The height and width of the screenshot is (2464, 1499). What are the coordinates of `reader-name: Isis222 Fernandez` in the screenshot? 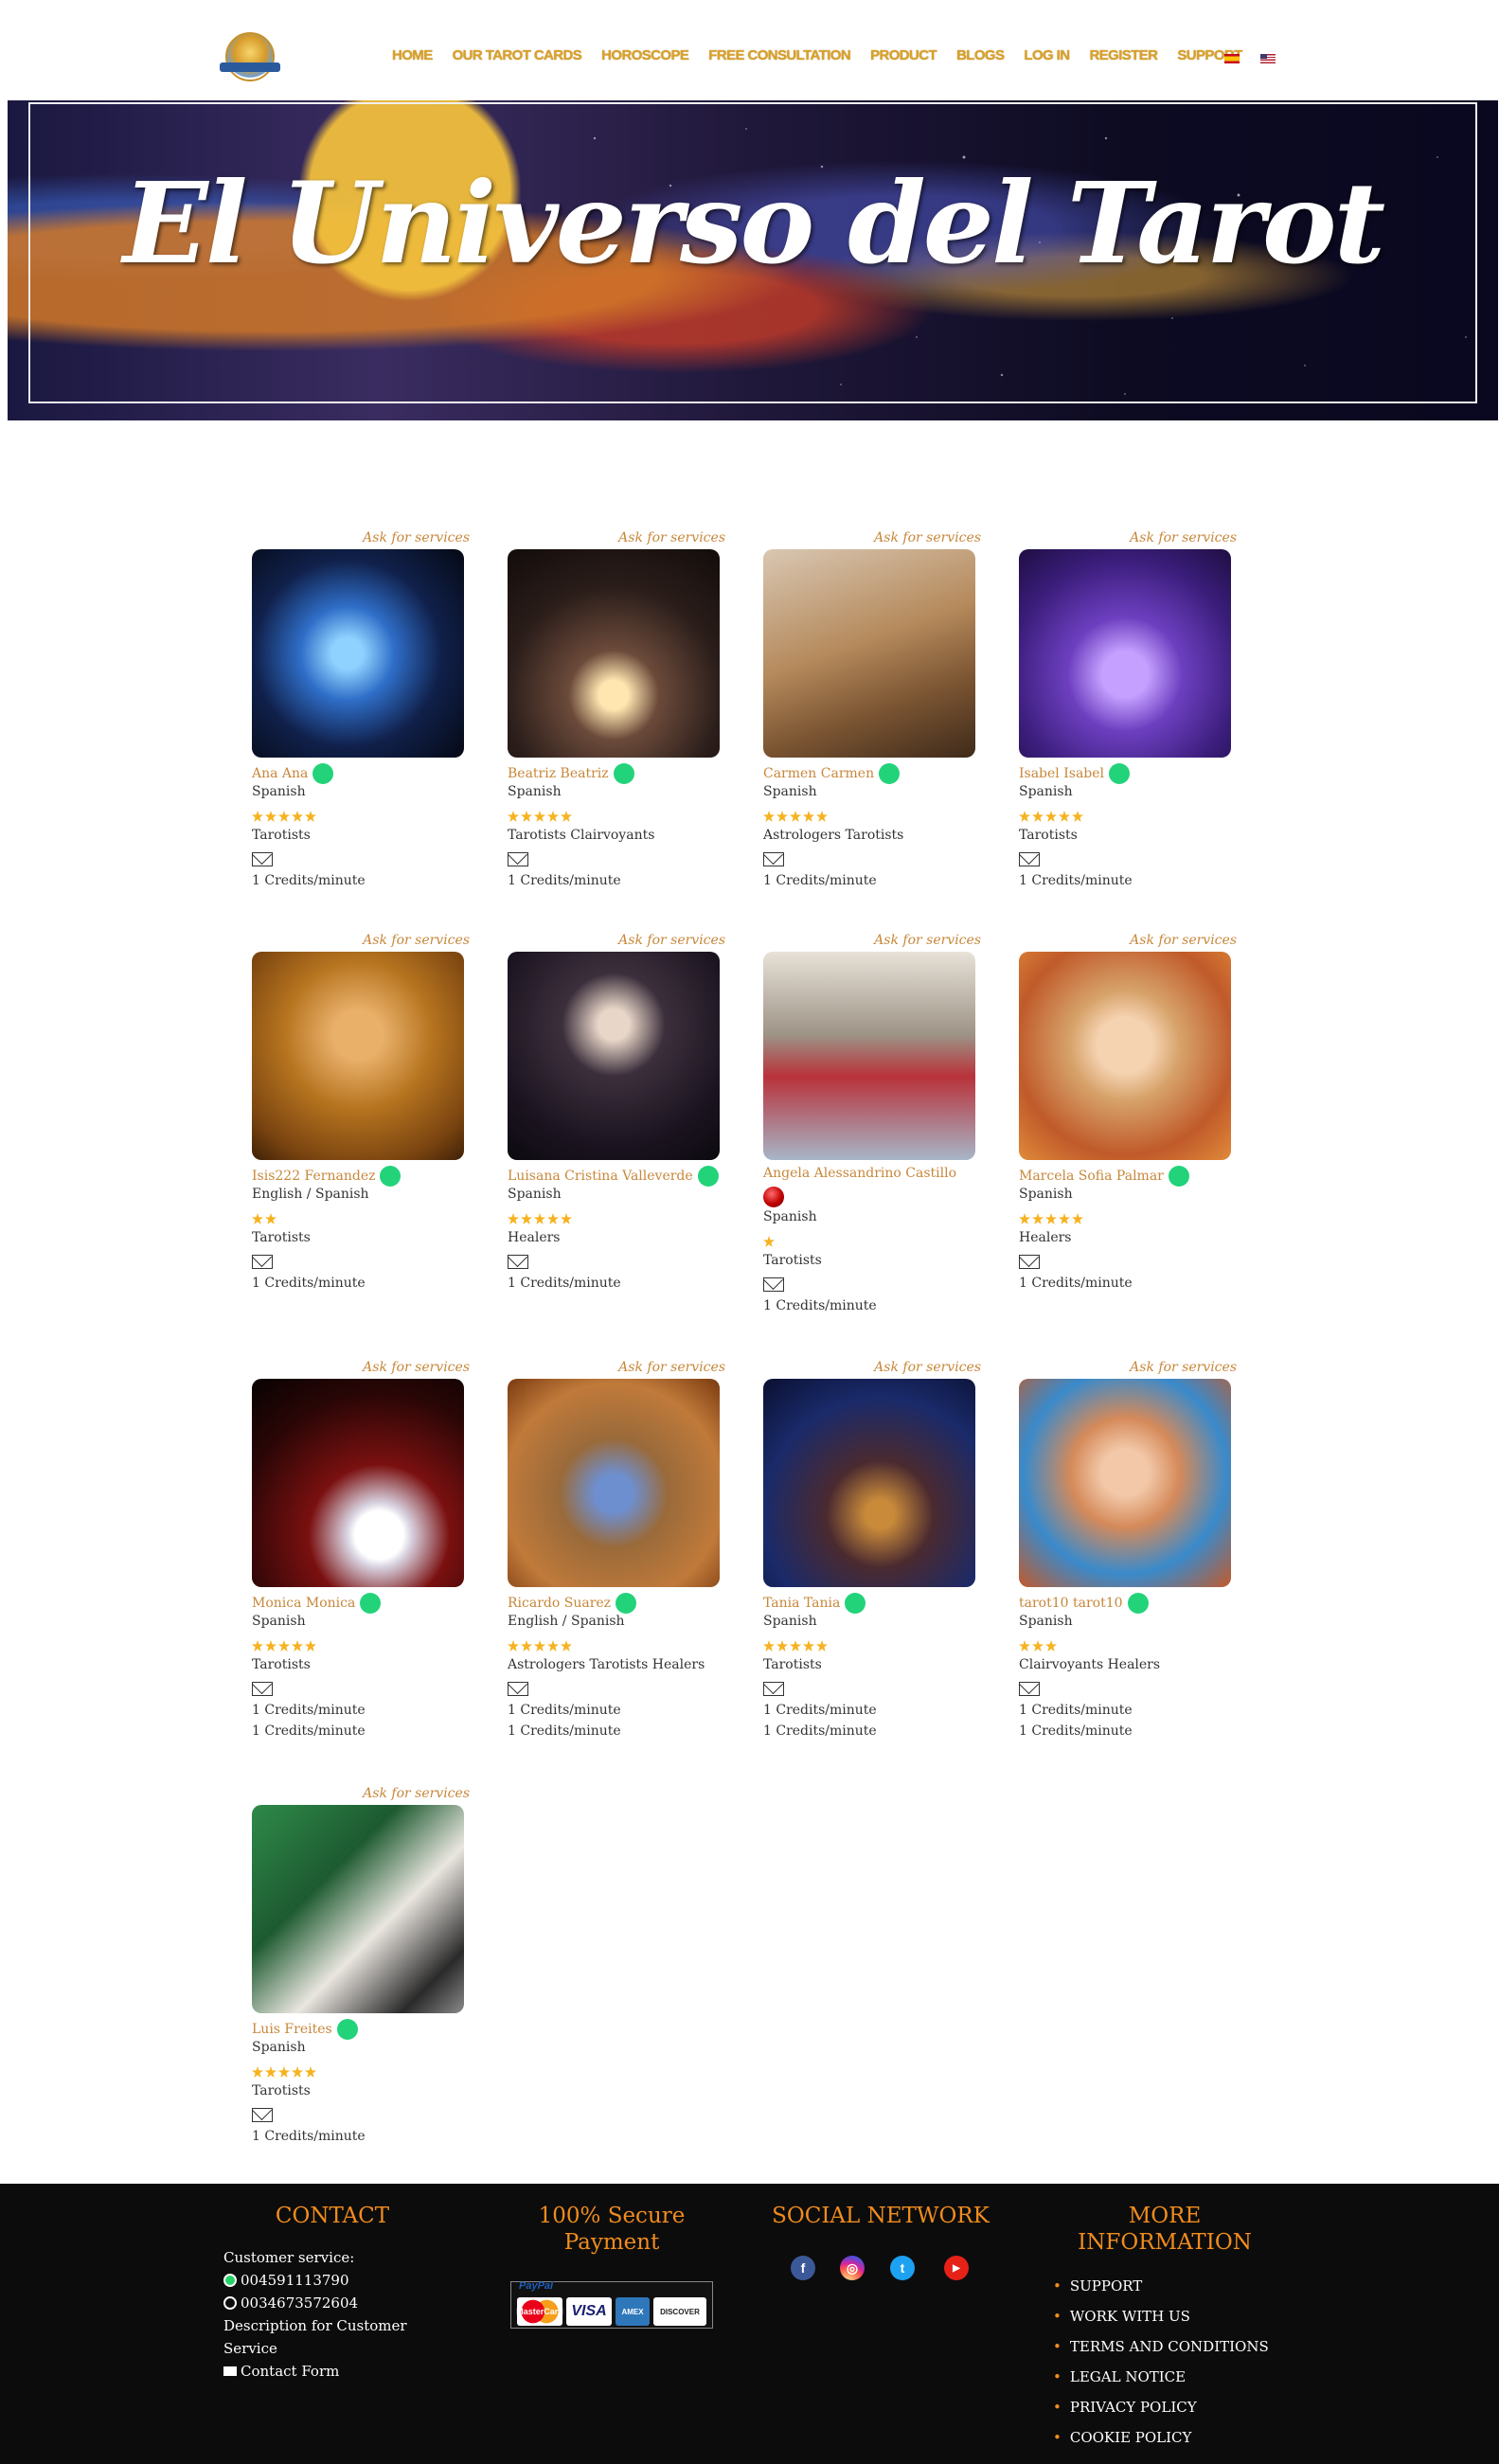 It's located at (313, 1176).